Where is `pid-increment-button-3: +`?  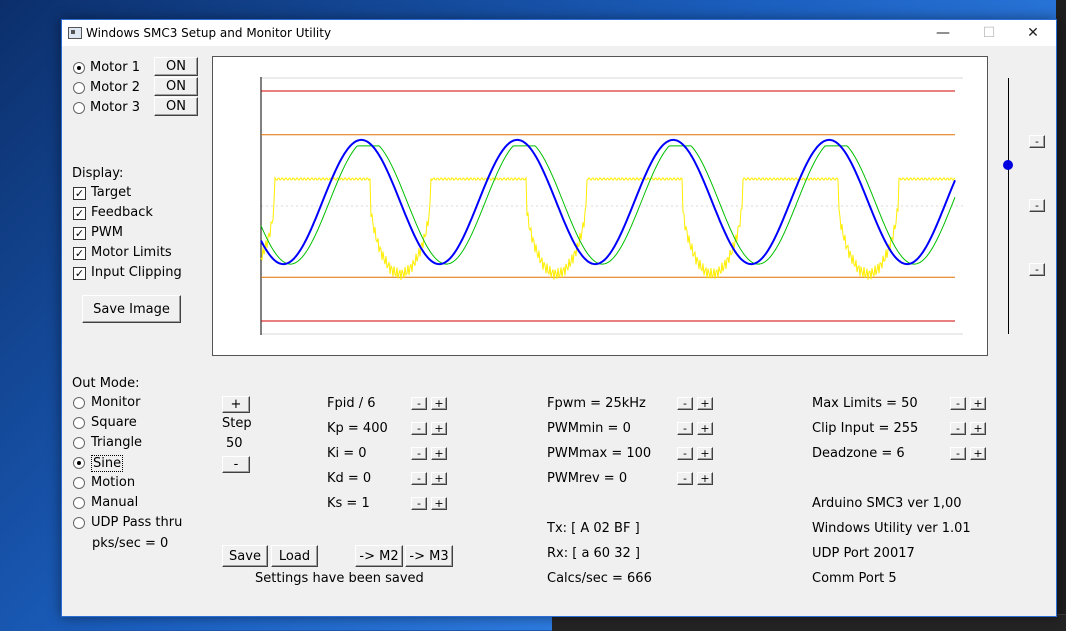
pid-increment-button-3: + is located at coordinates (439, 478).